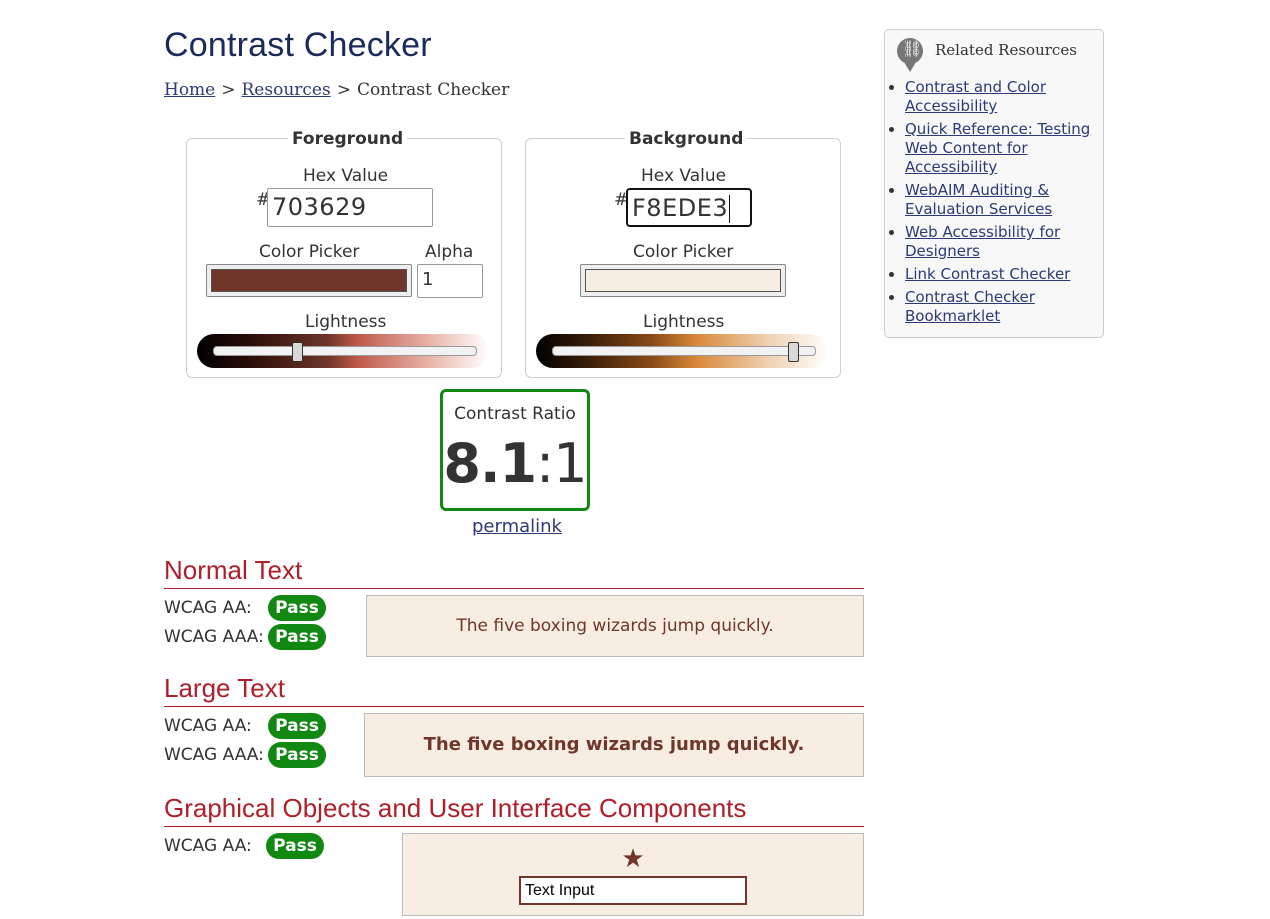  Describe the element at coordinates (545, 463) in the screenshot. I see `ratio-colon: :` at that location.